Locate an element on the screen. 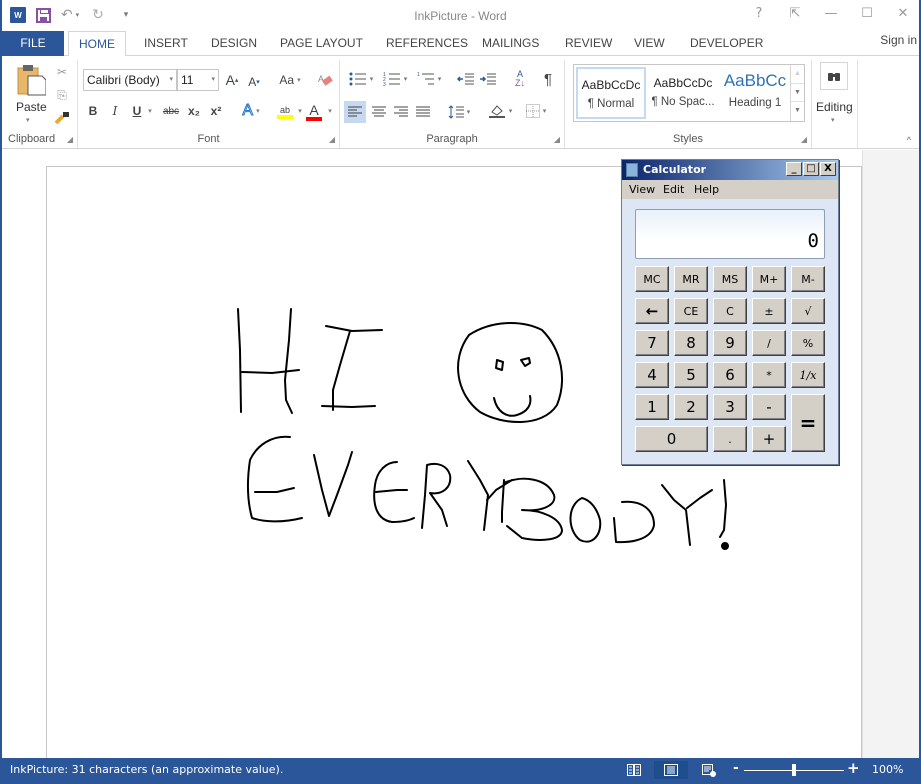 This screenshot has height=784, width=921. justify-button is located at coordinates (423, 112).